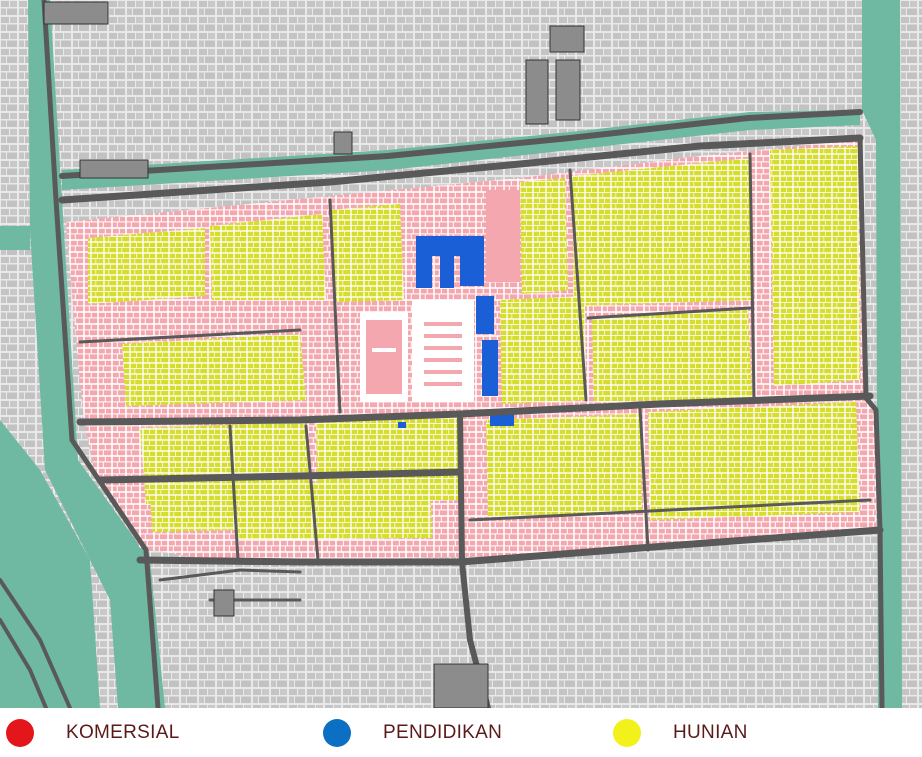  What do you see at coordinates (710, 732) in the screenshot?
I see `legend-label-hunian: HUNIAN` at bounding box center [710, 732].